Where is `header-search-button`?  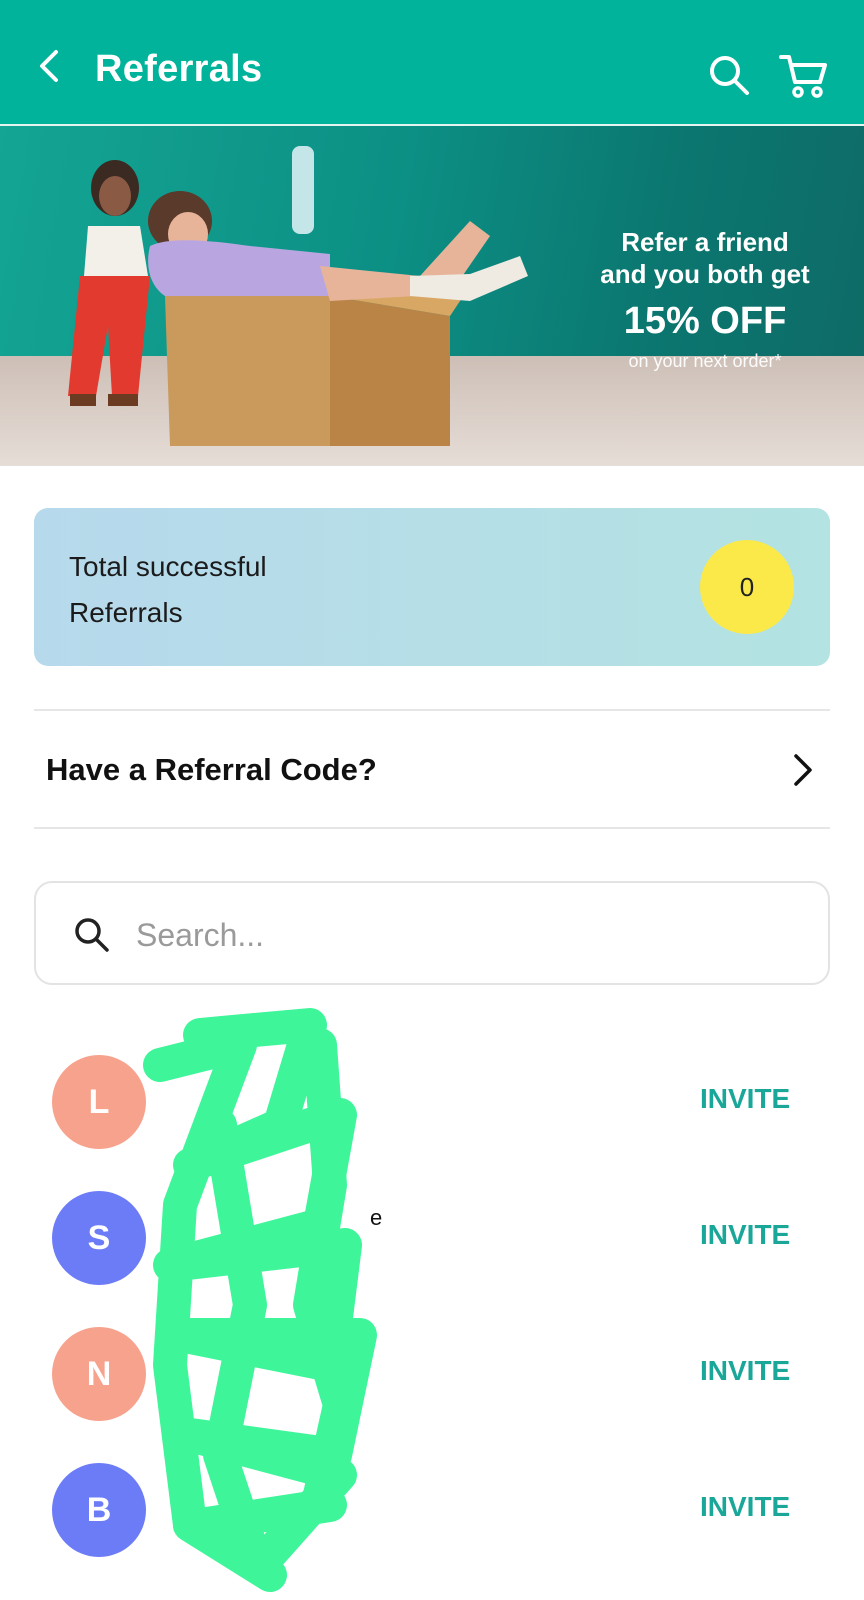
header-search-button is located at coordinates (729, 75).